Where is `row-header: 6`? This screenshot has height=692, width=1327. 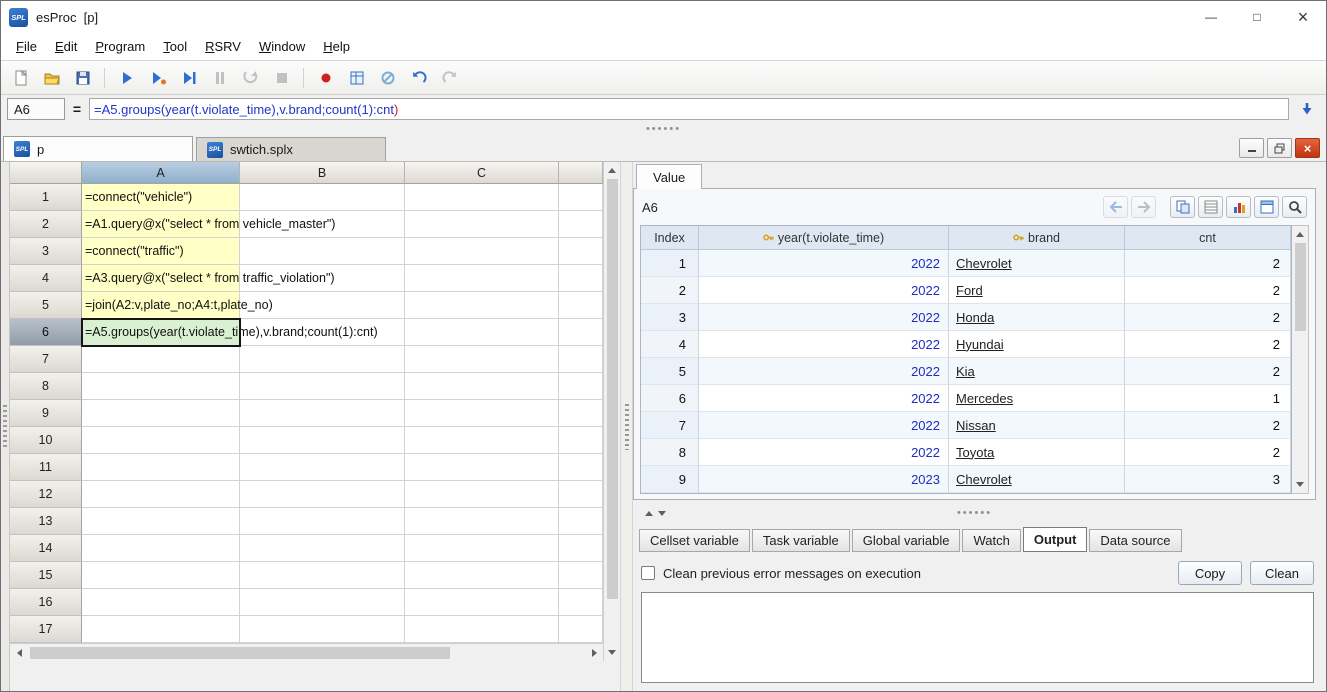
row-header: 6 is located at coordinates (46, 332).